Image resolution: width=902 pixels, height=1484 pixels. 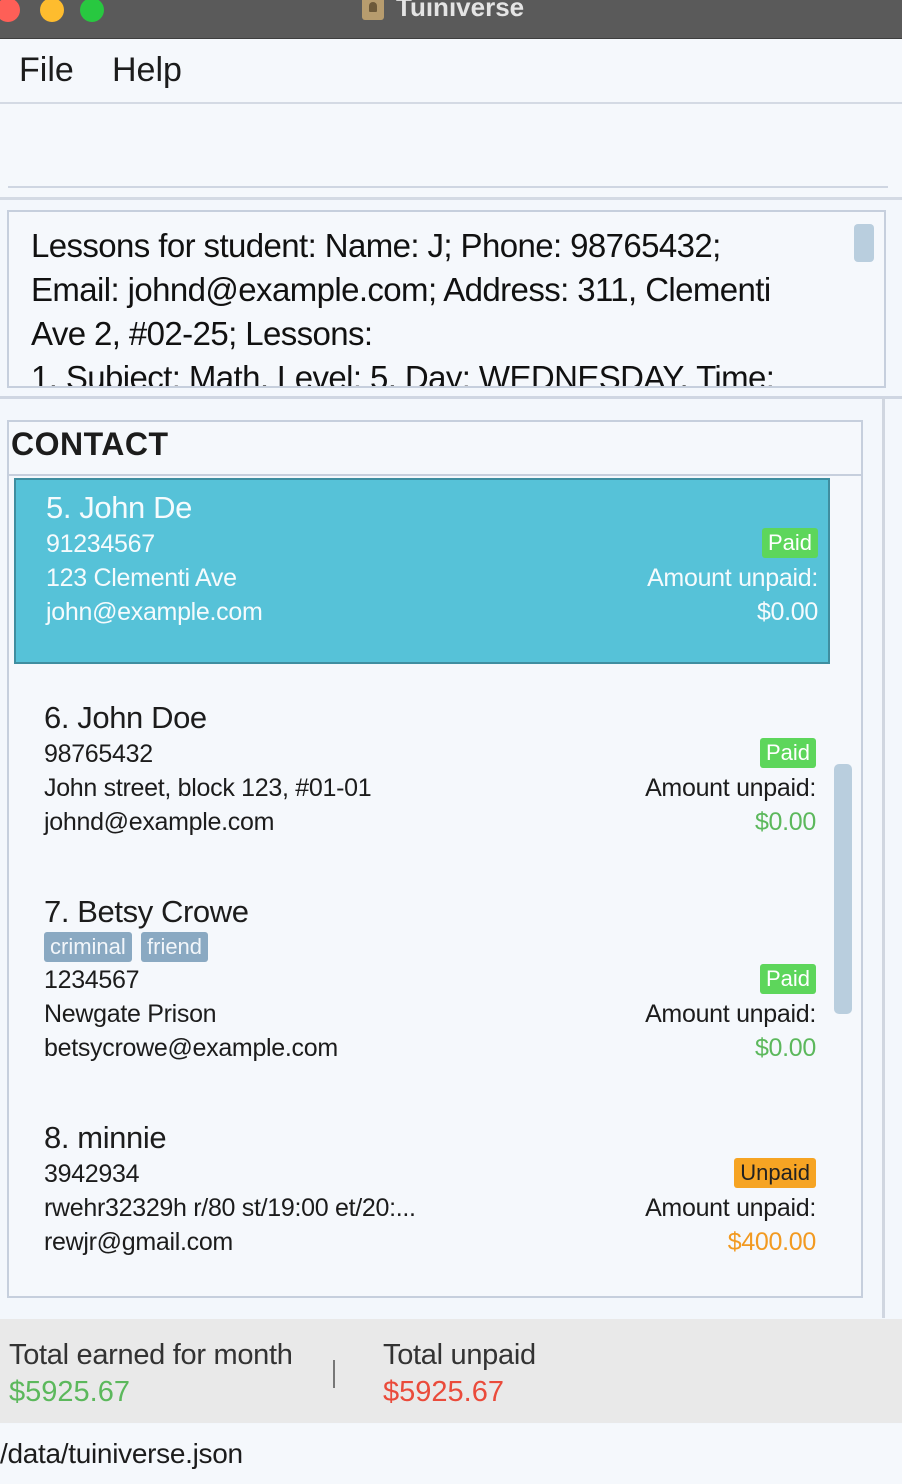 What do you see at coordinates (448, 146) in the screenshot?
I see `command-input` at bounding box center [448, 146].